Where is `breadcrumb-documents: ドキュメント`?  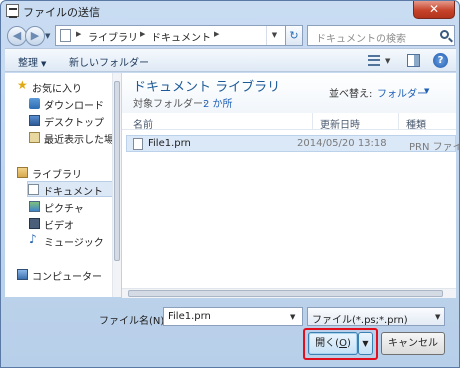 breadcrumb-documents: ドキュメント is located at coordinates (181, 36).